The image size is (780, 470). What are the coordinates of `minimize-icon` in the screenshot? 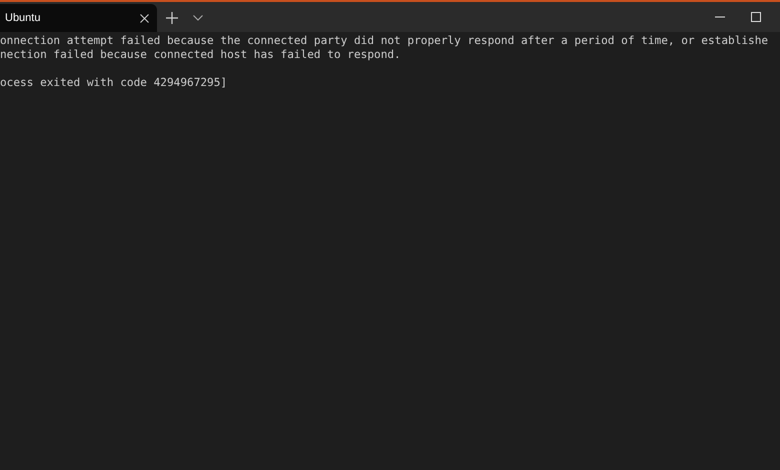 It's located at (720, 17).